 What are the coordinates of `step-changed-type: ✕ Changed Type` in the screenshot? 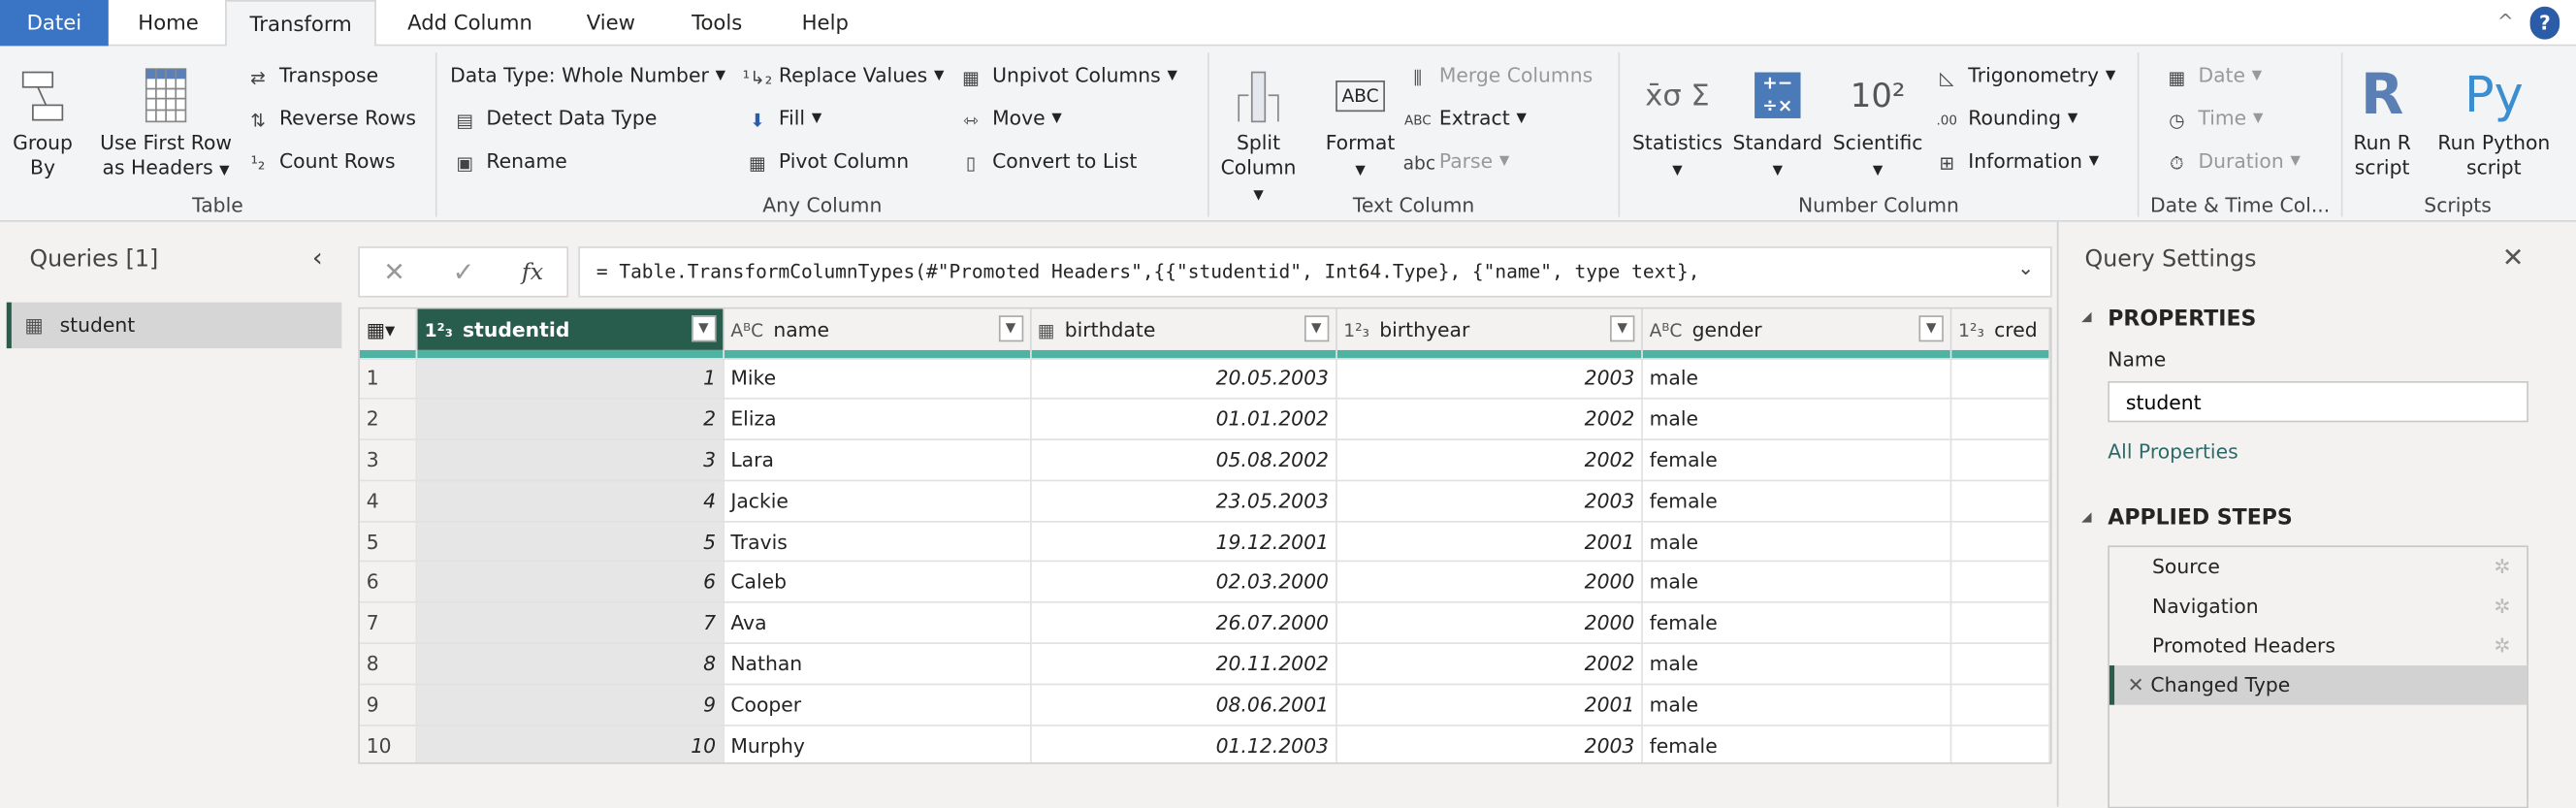 It's located at (2318, 685).